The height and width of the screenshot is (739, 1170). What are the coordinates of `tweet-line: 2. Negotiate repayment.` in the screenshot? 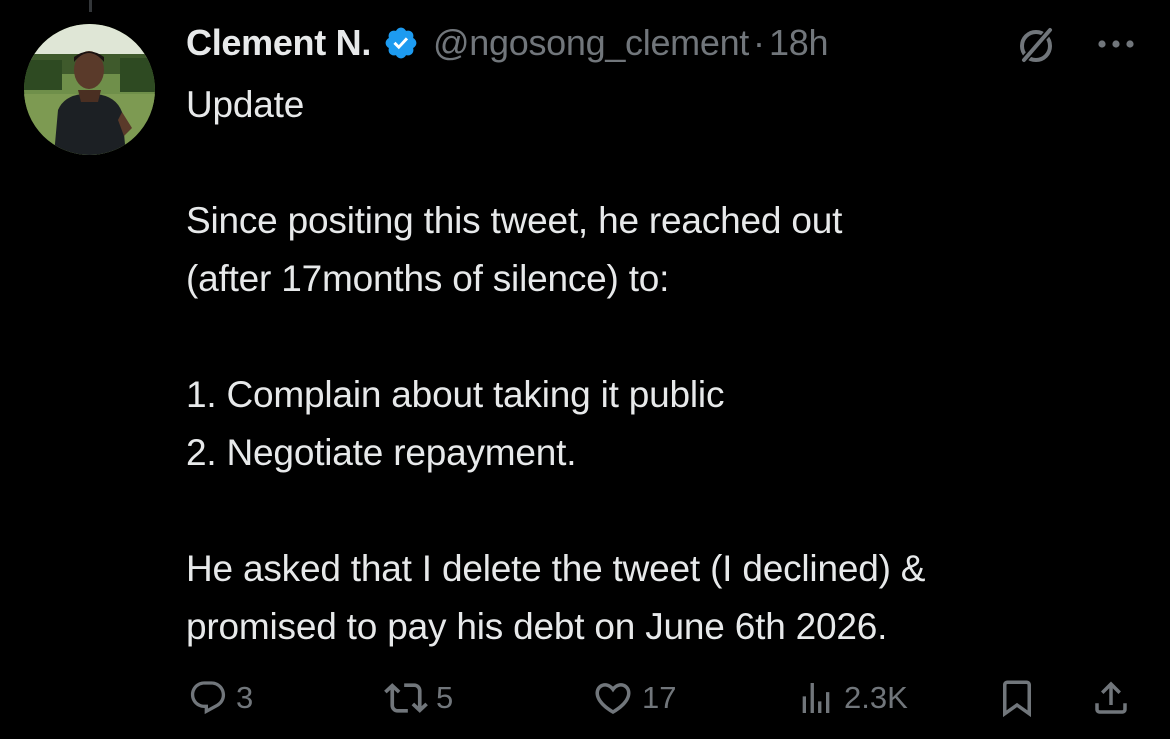 It's located at (381, 452).